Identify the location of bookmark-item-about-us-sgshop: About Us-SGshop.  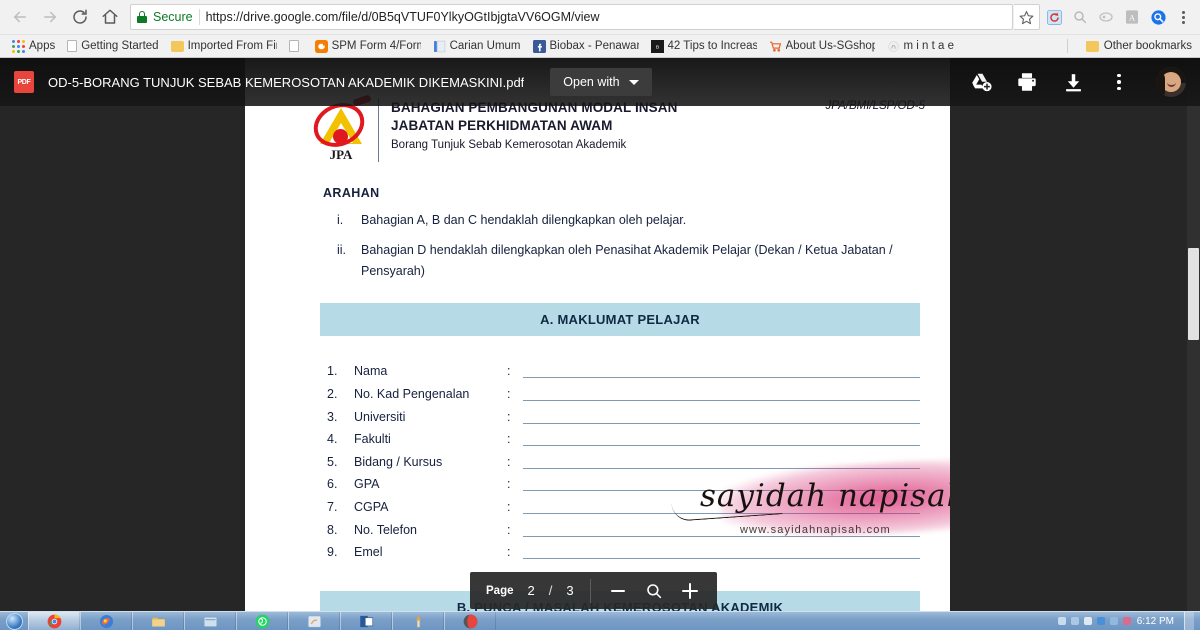
(822, 46).